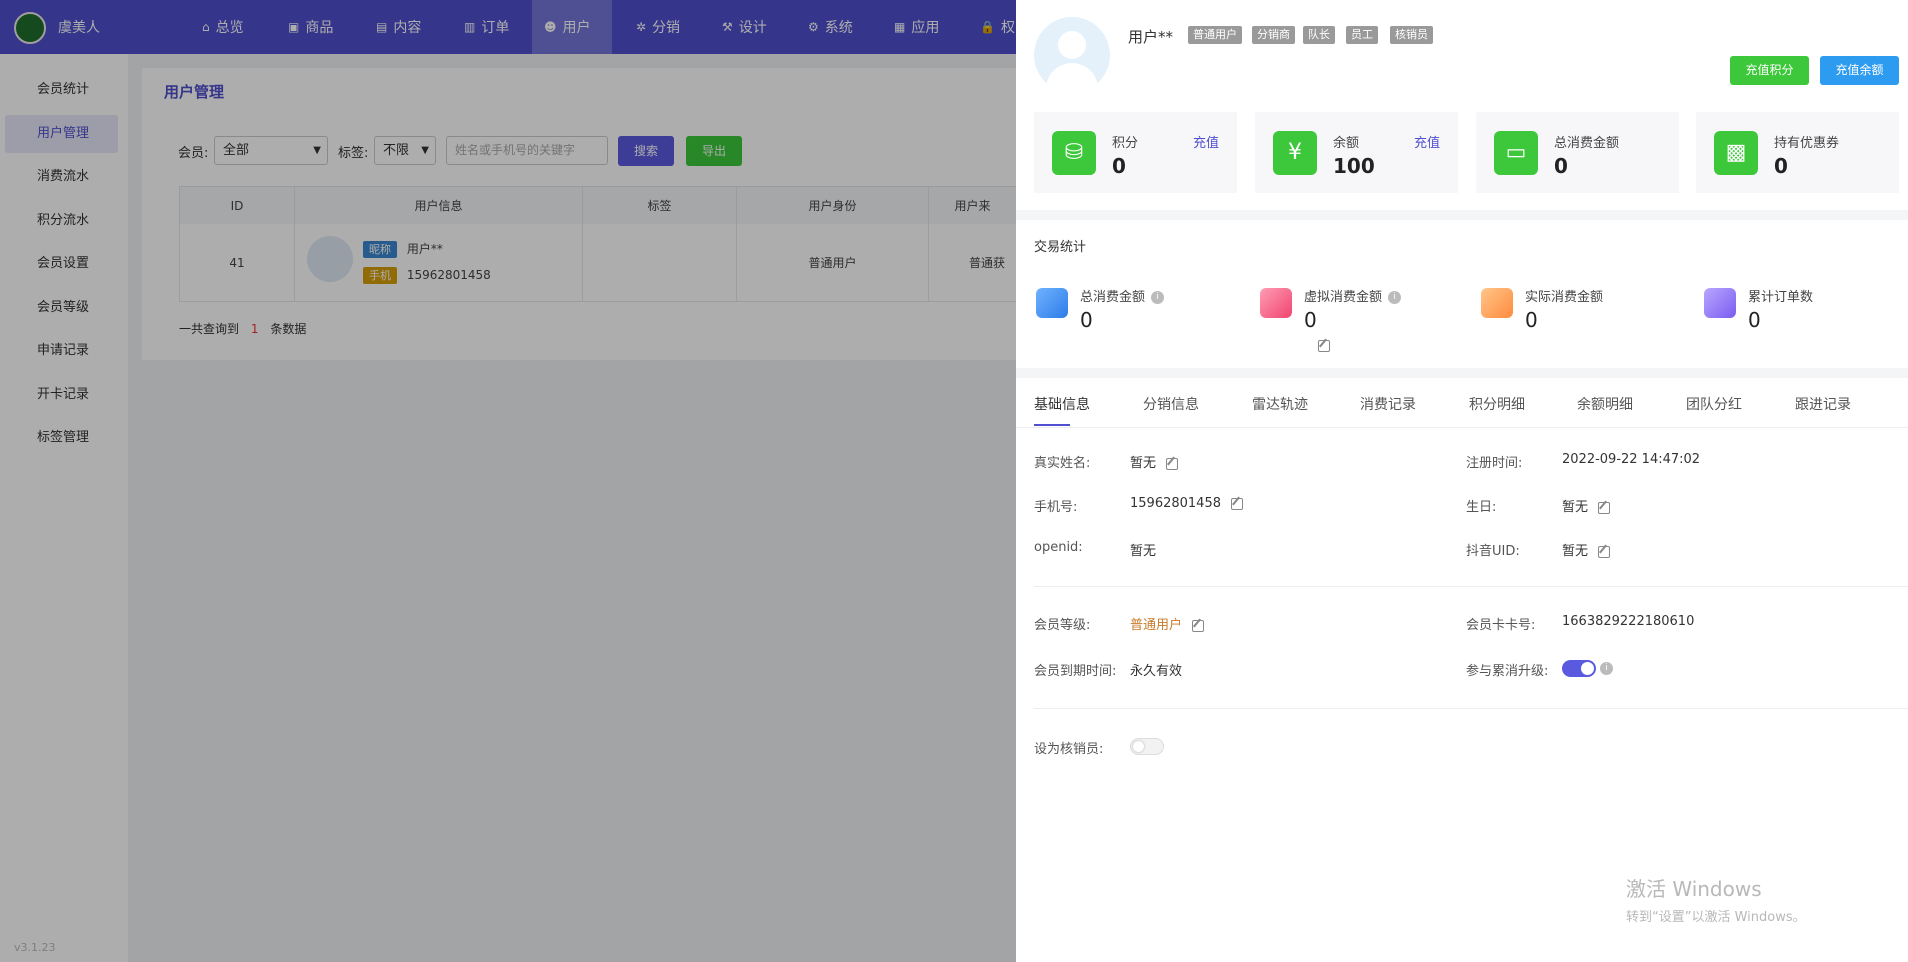 The width and height of the screenshot is (1908, 962). What do you see at coordinates (1171, 404) in the screenshot?
I see `tab-distribution-info: 分销信息` at bounding box center [1171, 404].